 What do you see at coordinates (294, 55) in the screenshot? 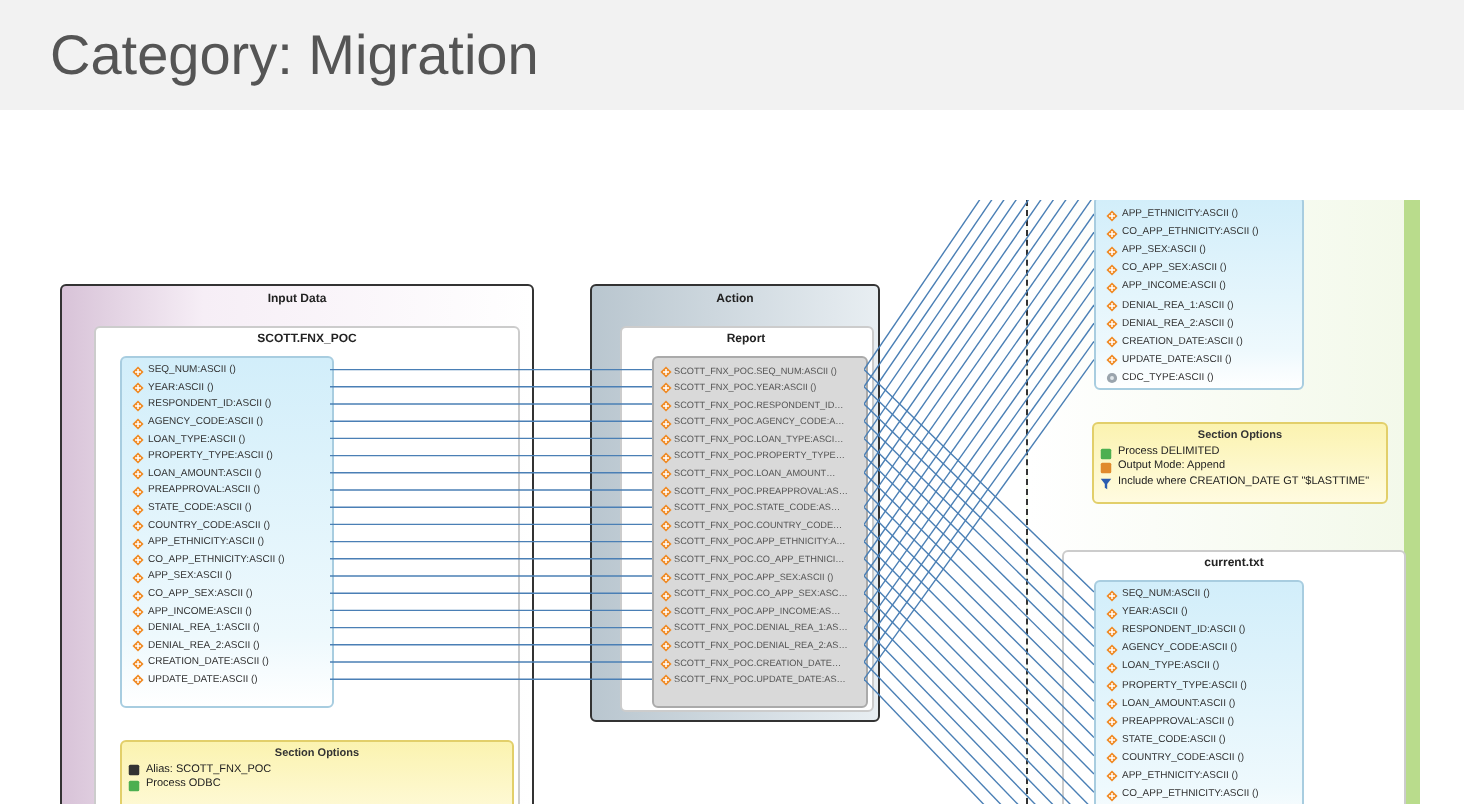
I see `page-title: Category: Migration` at bounding box center [294, 55].